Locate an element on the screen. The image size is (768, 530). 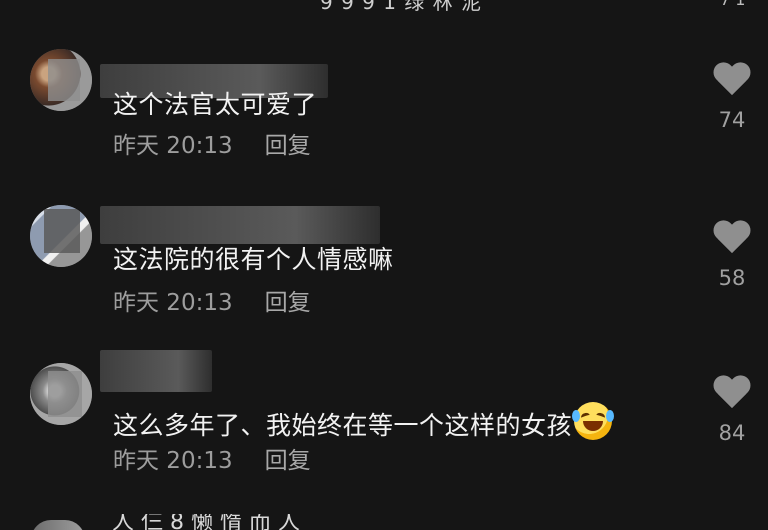
next-comment-partial: 人 仨 8 懒 惰 而 人 is located at coordinates (206, 522).